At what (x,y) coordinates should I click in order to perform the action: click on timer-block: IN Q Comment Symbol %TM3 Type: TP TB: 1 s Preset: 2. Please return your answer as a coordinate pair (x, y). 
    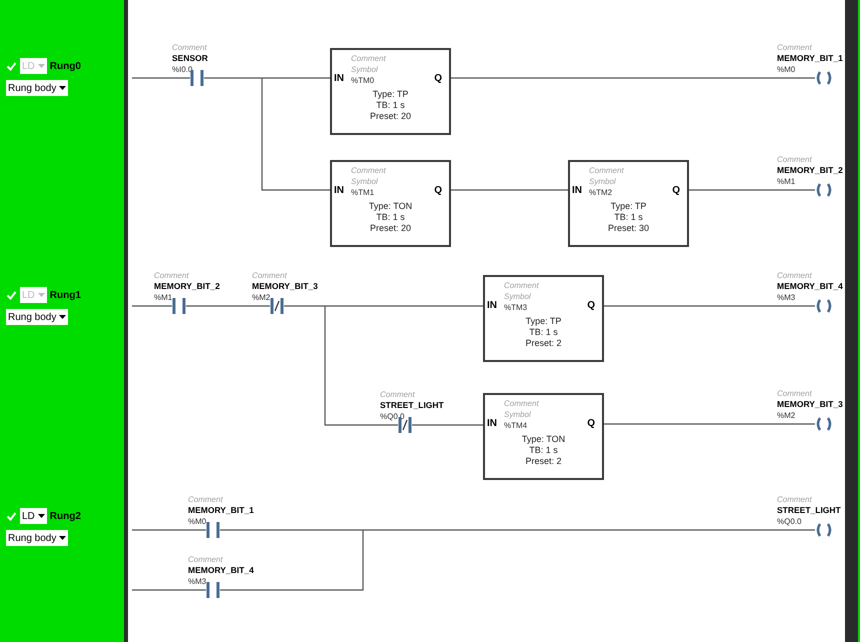
    Looking at the image, I should click on (543, 318).